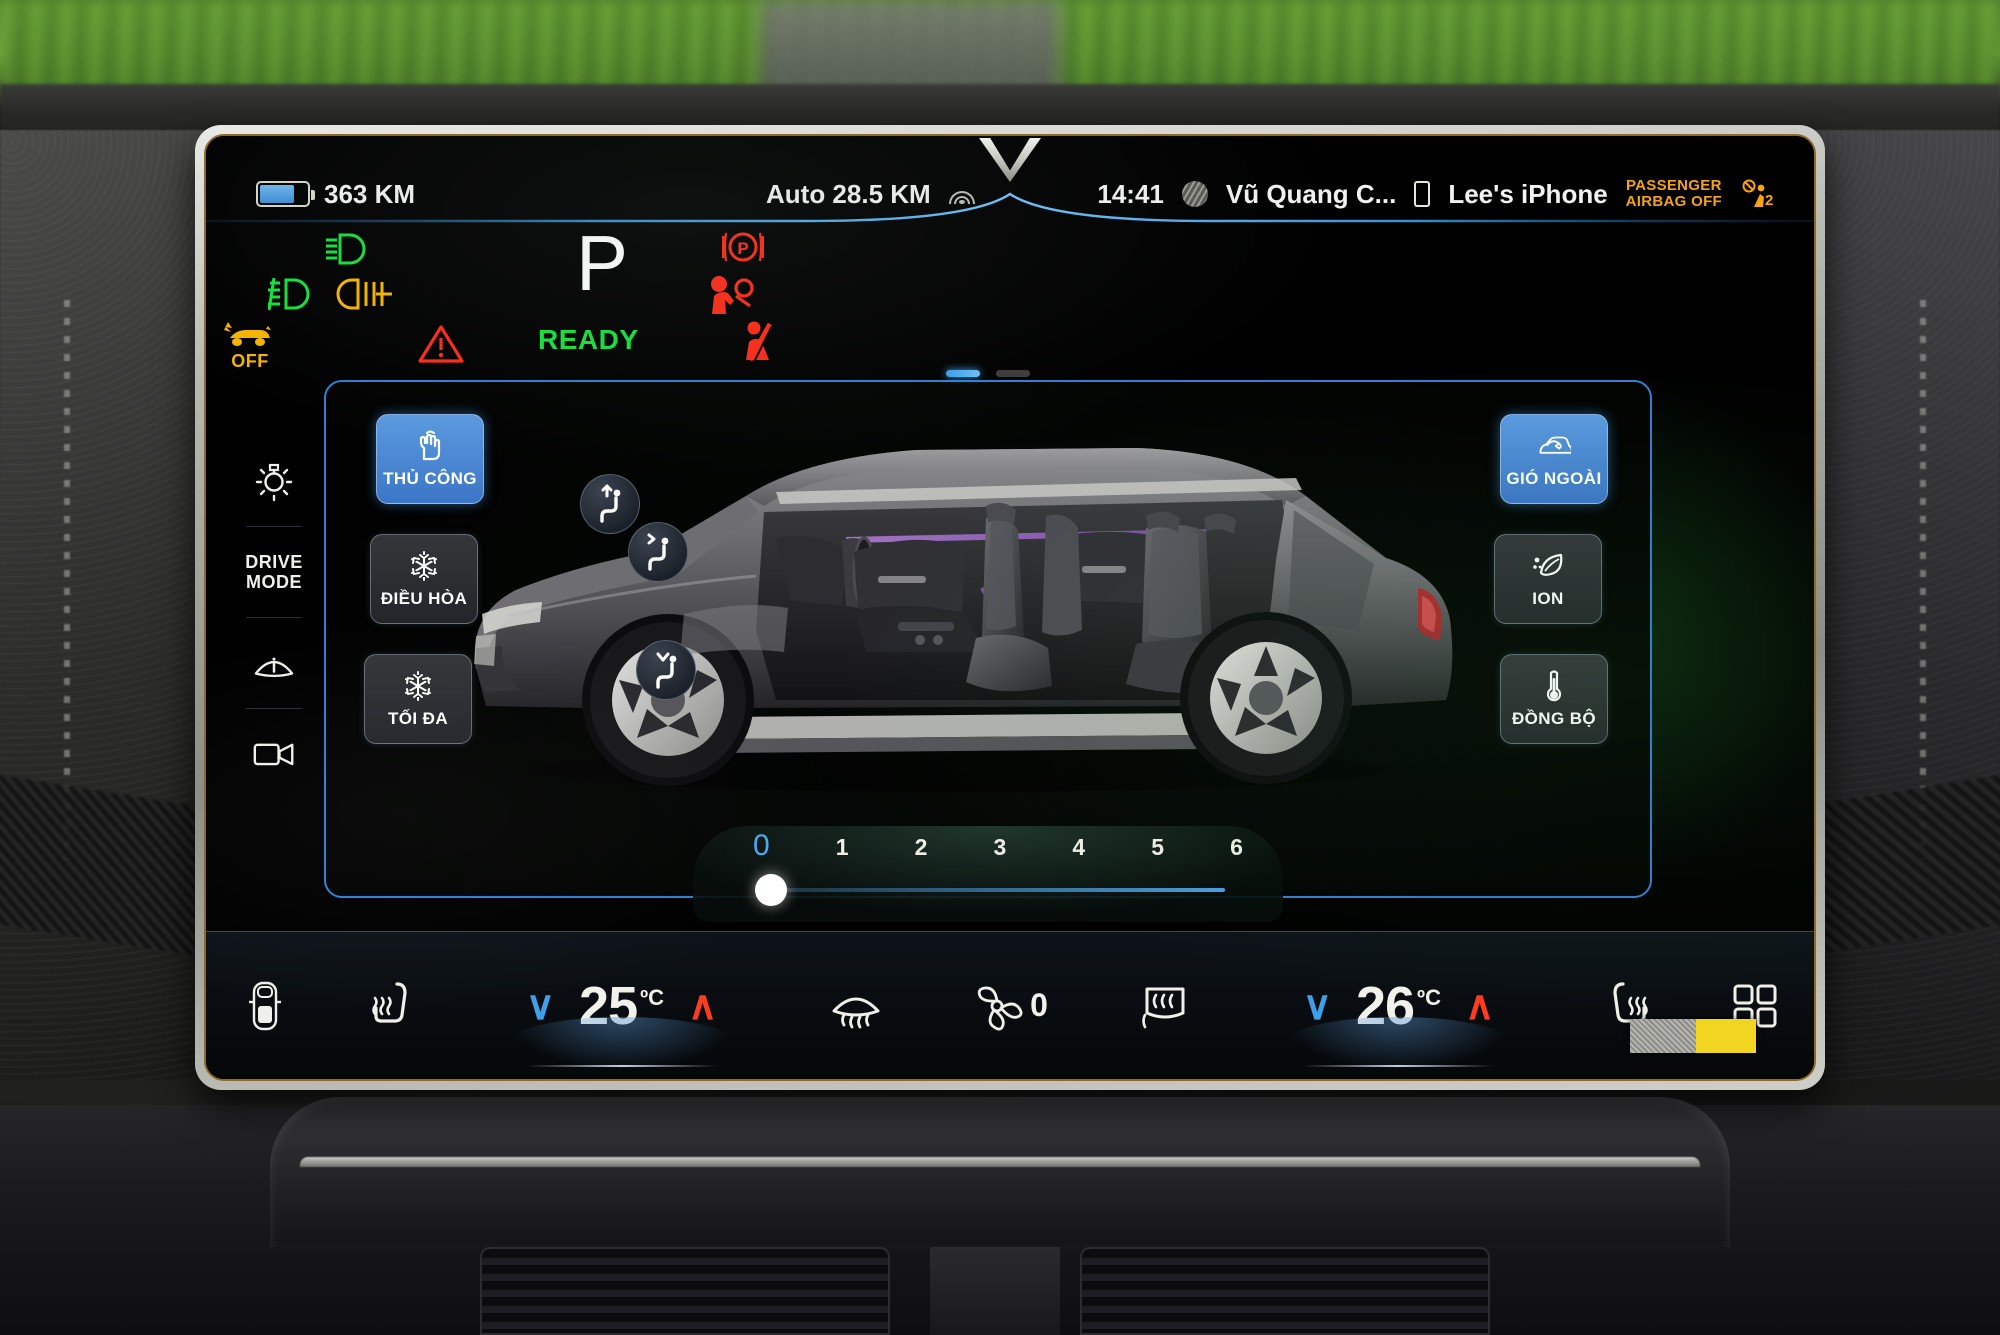 This screenshot has width=2000, height=1335. Describe the element at coordinates (389, 1002) in the screenshot. I see `seat-heater-icon` at that location.